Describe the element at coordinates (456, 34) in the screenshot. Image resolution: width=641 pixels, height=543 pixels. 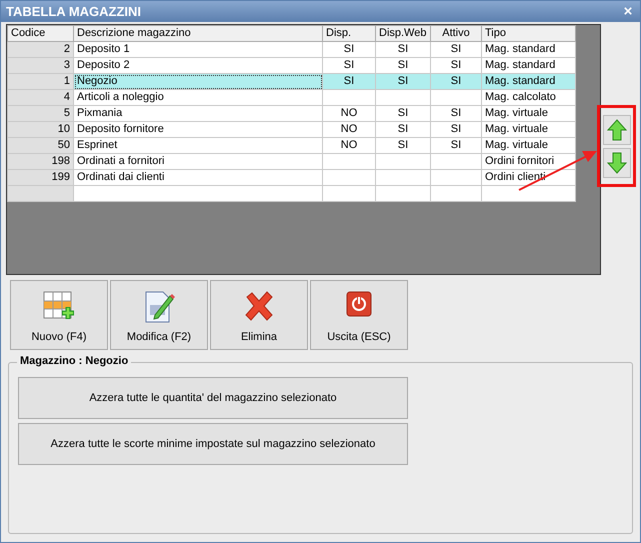
I see `column-header: Attivo` at that location.